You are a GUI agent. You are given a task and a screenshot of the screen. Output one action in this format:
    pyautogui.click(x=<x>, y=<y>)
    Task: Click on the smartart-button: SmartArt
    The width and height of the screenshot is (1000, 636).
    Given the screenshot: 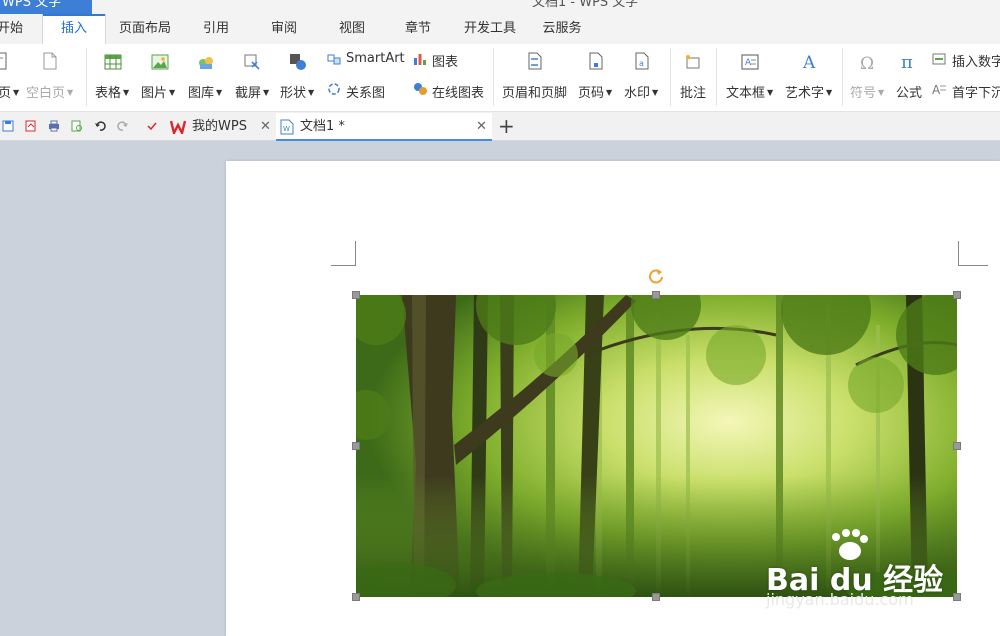 What is the action you would take?
    pyautogui.click(x=375, y=58)
    